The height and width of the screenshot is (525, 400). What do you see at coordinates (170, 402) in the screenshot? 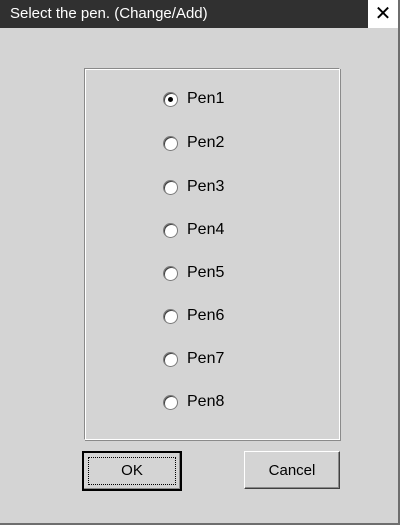
I see `radio-button-pen8` at bounding box center [170, 402].